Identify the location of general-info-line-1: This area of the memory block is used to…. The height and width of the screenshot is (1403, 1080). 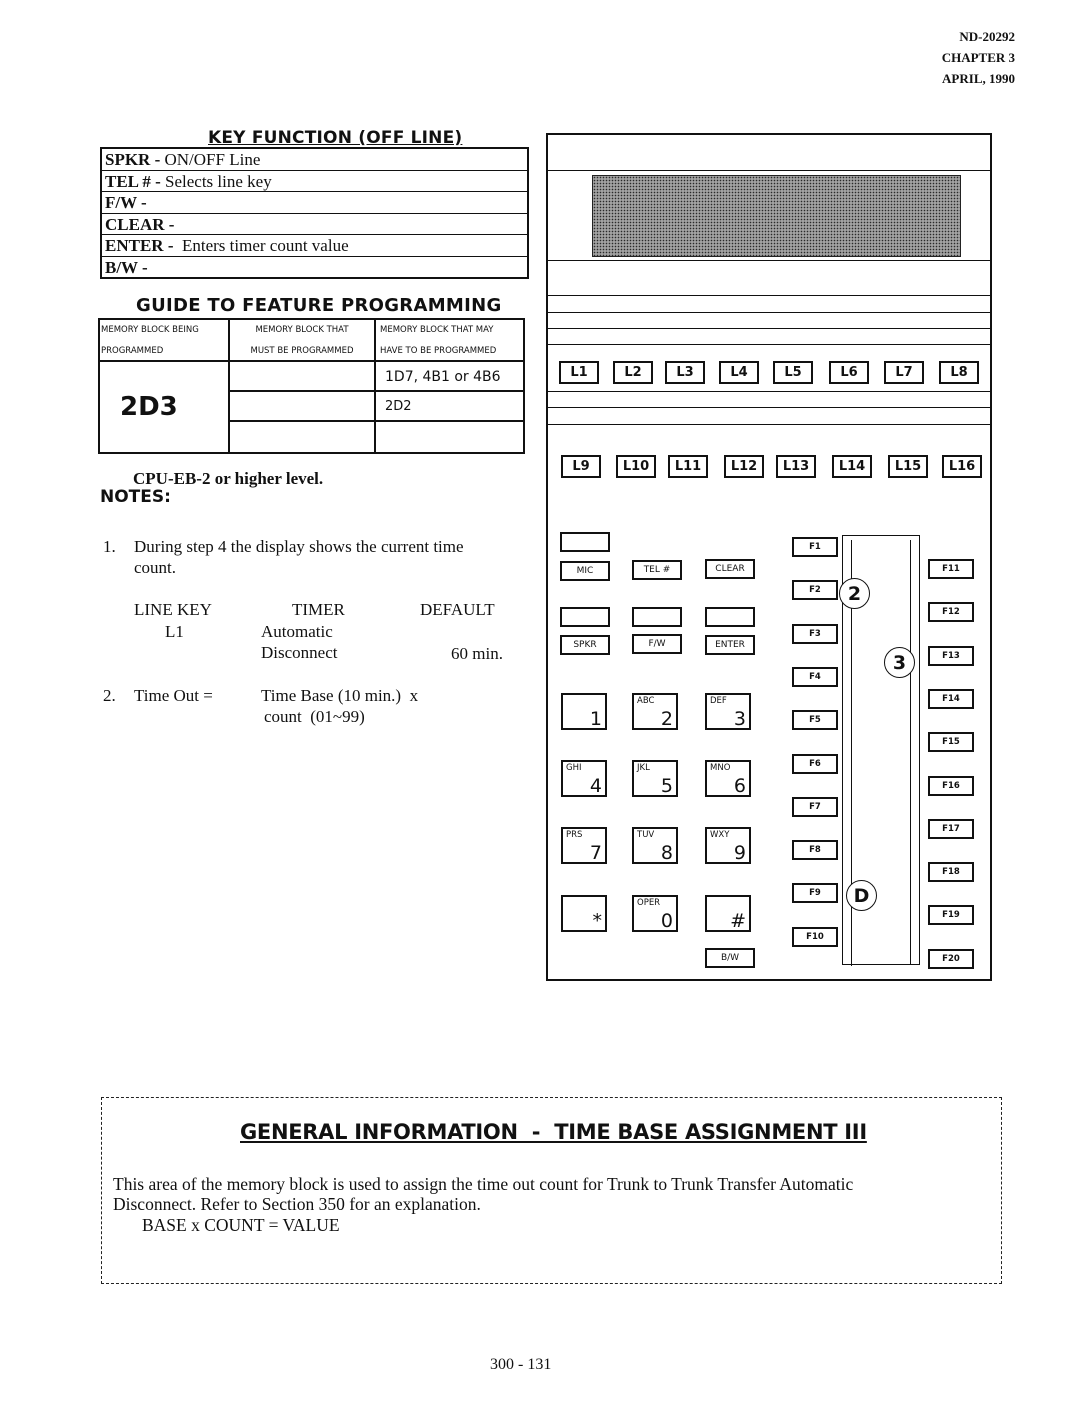
(483, 1184).